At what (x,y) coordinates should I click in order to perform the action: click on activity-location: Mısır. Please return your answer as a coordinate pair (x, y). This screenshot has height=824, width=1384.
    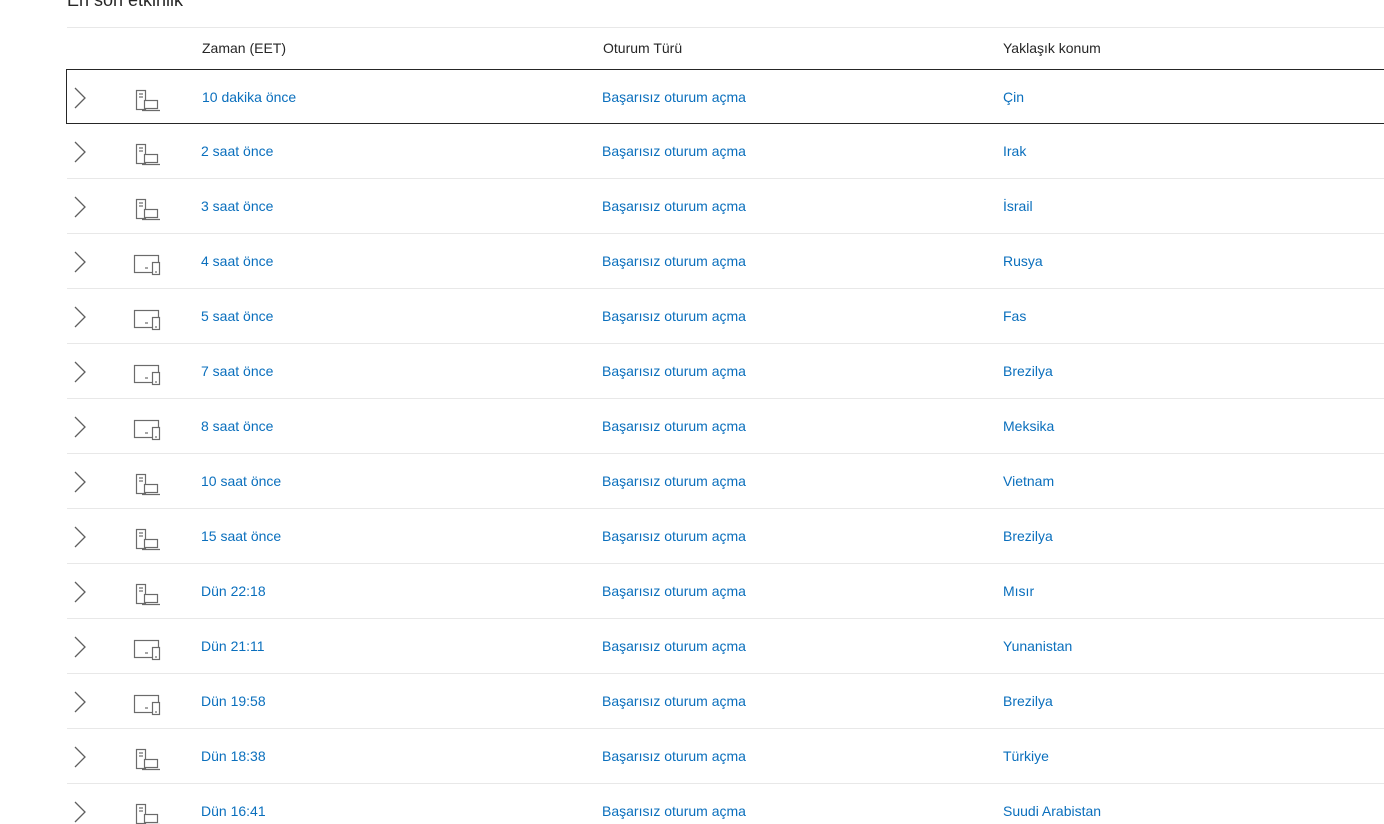
    Looking at the image, I should click on (1018, 591).